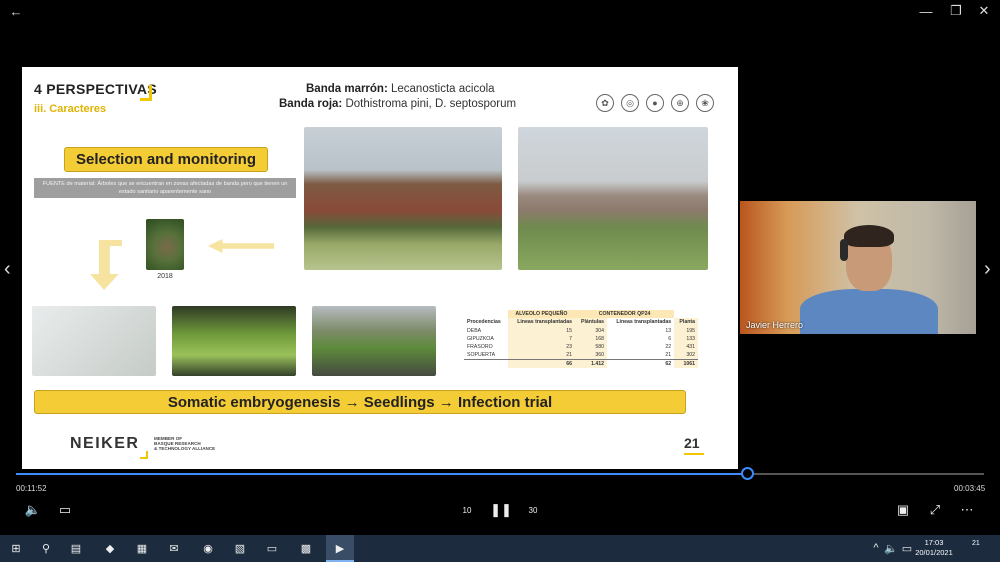 The width and height of the screenshot is (1000, 562). Describe the element at coordinates (624, 314) in the screenshot. I see `group-header-contenedor: CONTENEDOR QP24` at that location.